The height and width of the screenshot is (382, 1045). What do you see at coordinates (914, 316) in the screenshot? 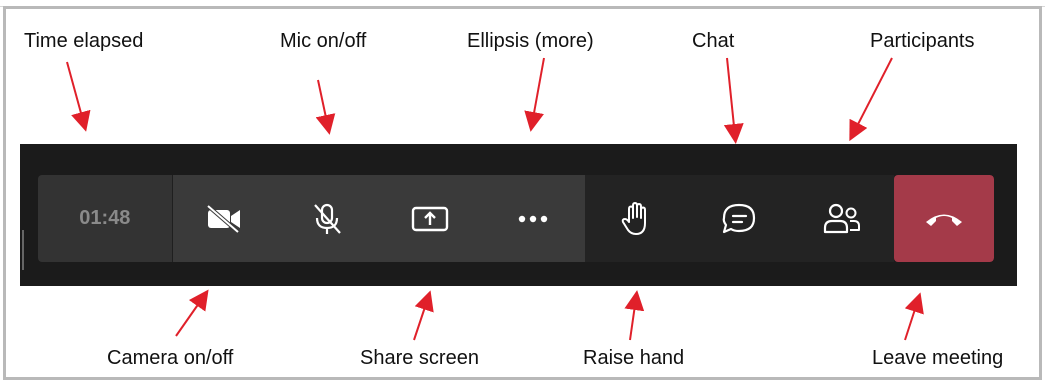
I see `arrow-leave` at bounding box center [914, 316].